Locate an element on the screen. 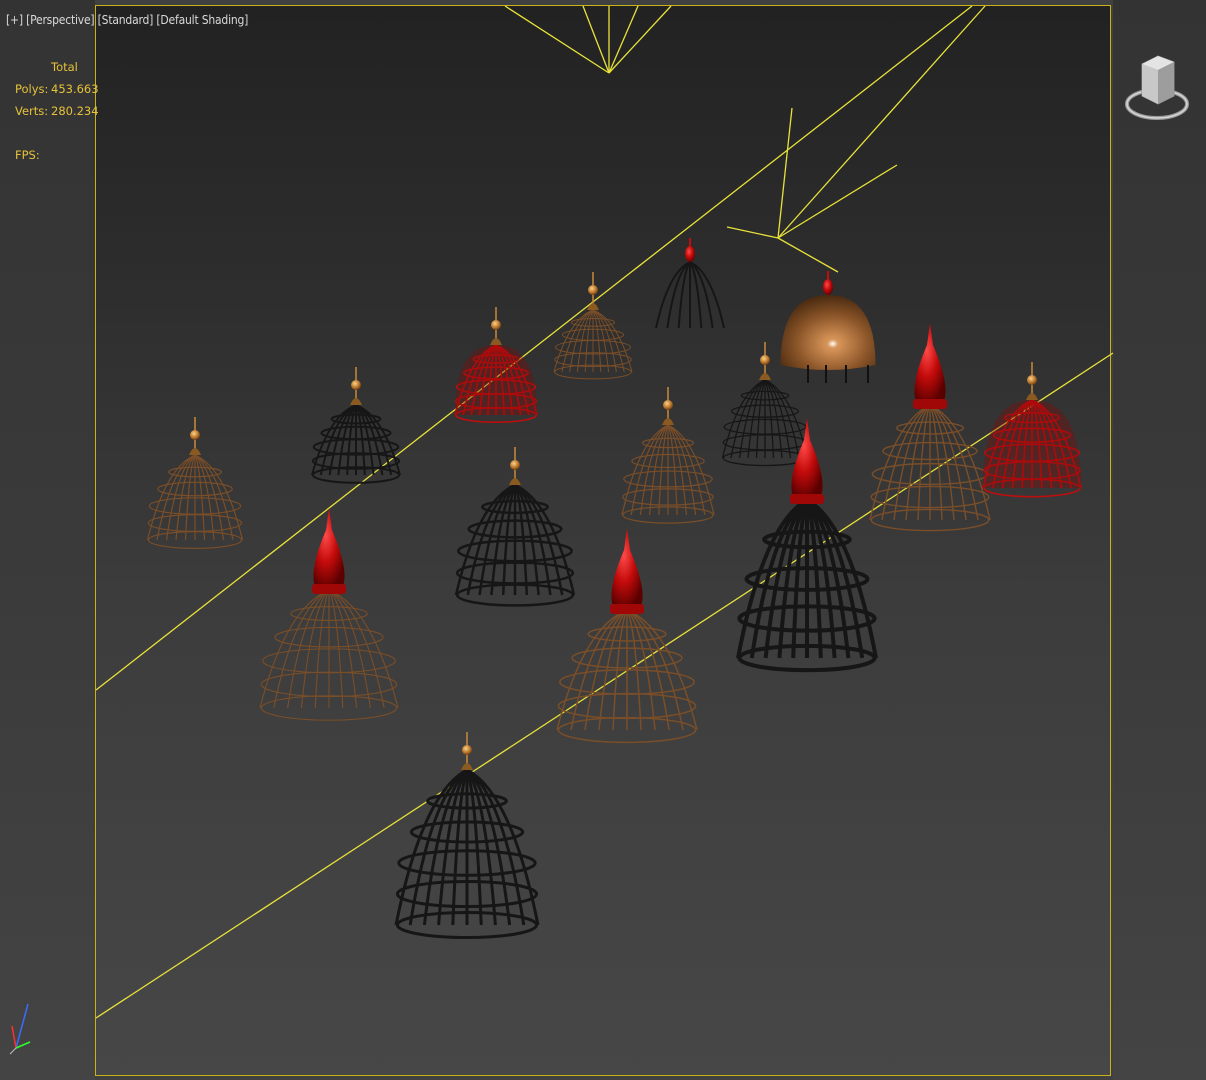  viewport-view-menu: [Perspective] is located at coordinates (60, 20).